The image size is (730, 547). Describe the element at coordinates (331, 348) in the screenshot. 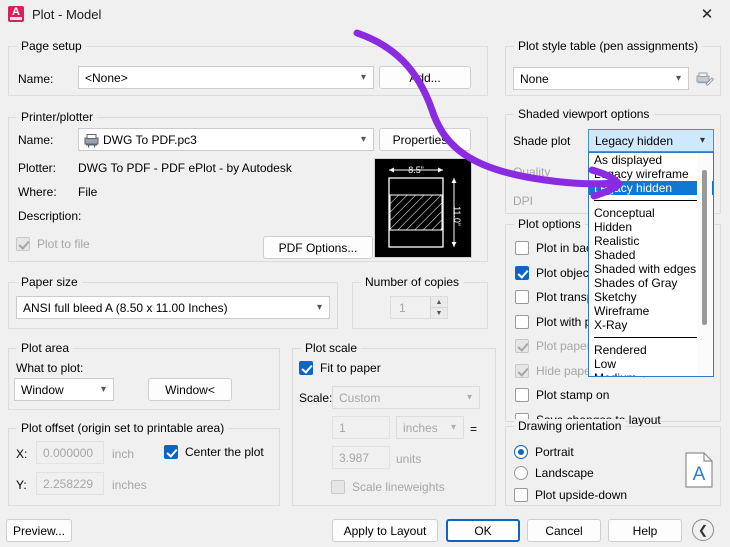

I see `plot-scale-legend: Plot scale` at that location.